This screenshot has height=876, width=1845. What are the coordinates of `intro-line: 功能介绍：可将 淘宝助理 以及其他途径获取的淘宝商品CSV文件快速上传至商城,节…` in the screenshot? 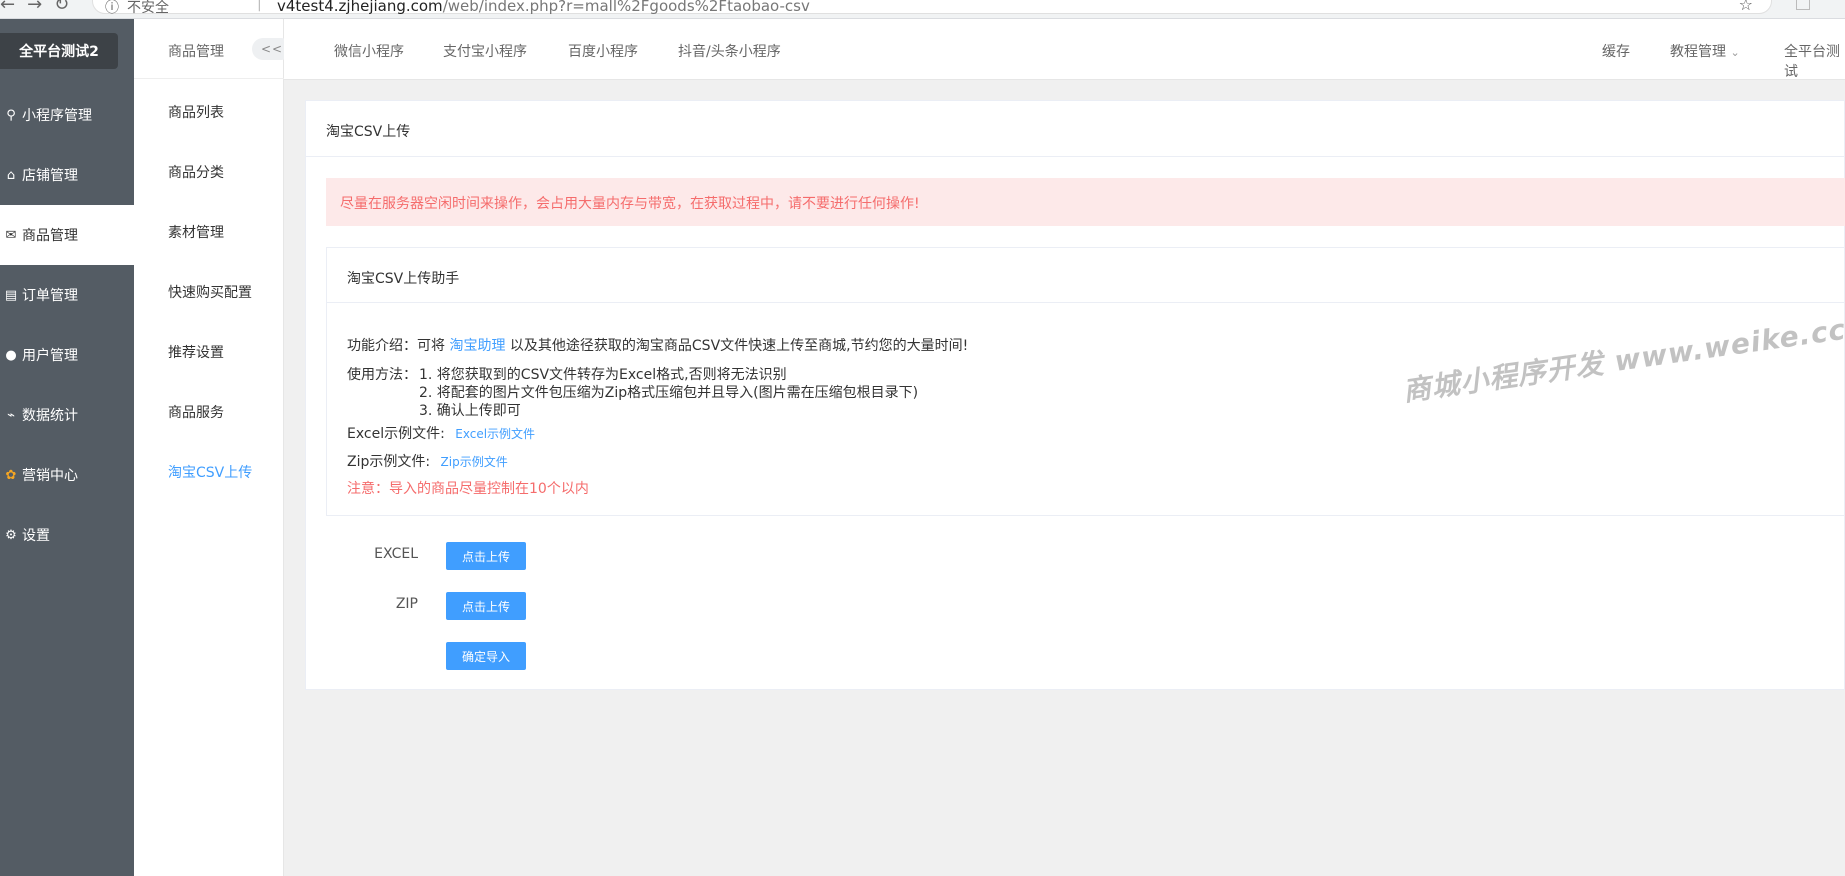 It's located at (657, 345).